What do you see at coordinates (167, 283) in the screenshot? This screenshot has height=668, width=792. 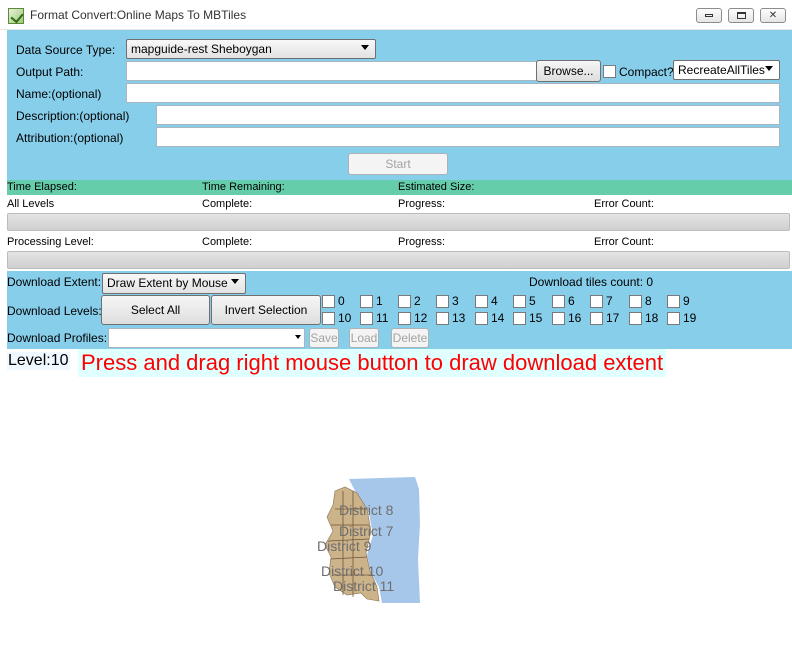 I see `download-extent-value: Draw Extent by Mouse` at bounding box center [167, 283].